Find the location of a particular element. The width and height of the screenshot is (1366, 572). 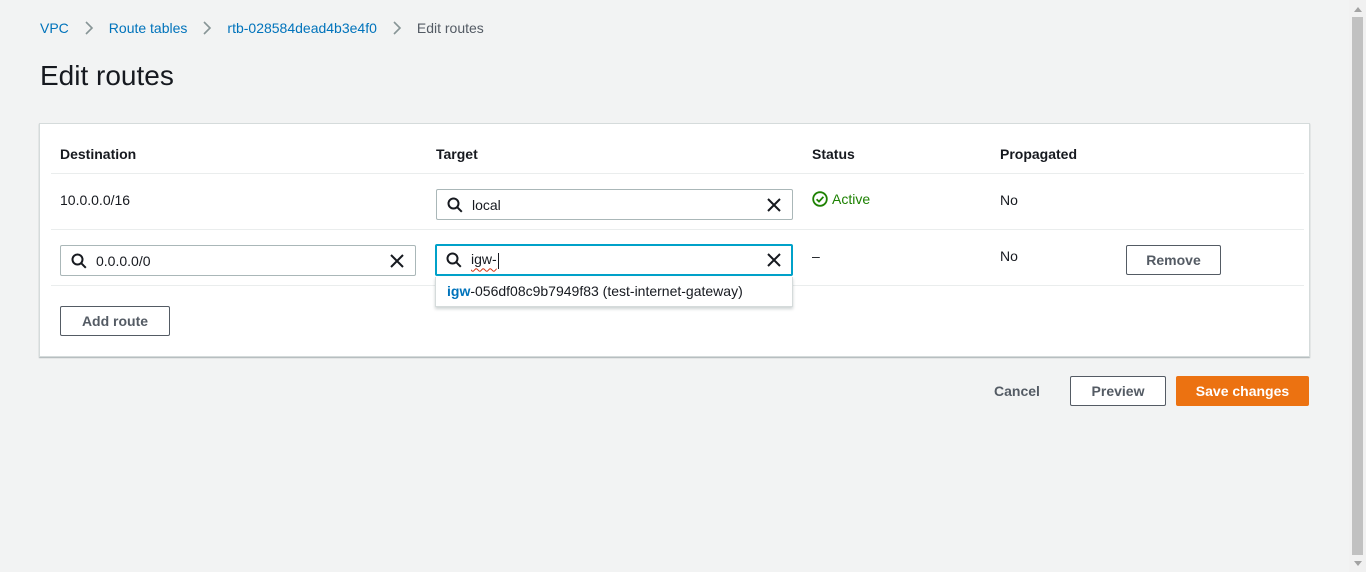

check-circle-icon is located at coordinates (820, 199).